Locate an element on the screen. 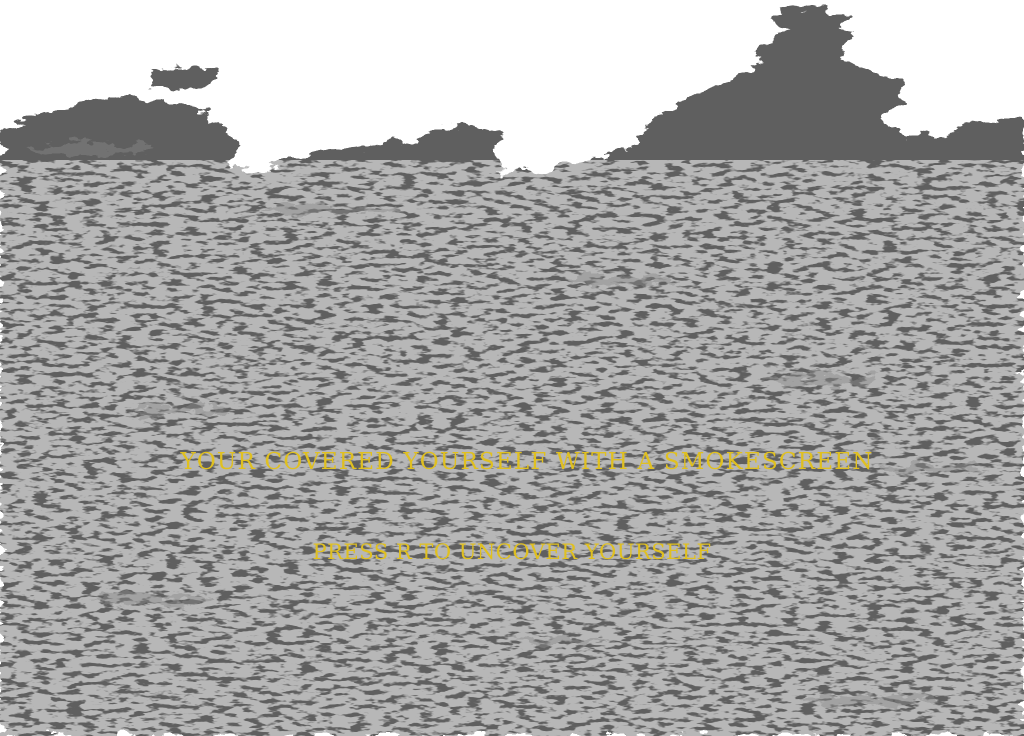  smokescreen-status-message: YOUR COVERED YOURSELF WITH A SMOKESCREEN is located at coordinates (527, 462).